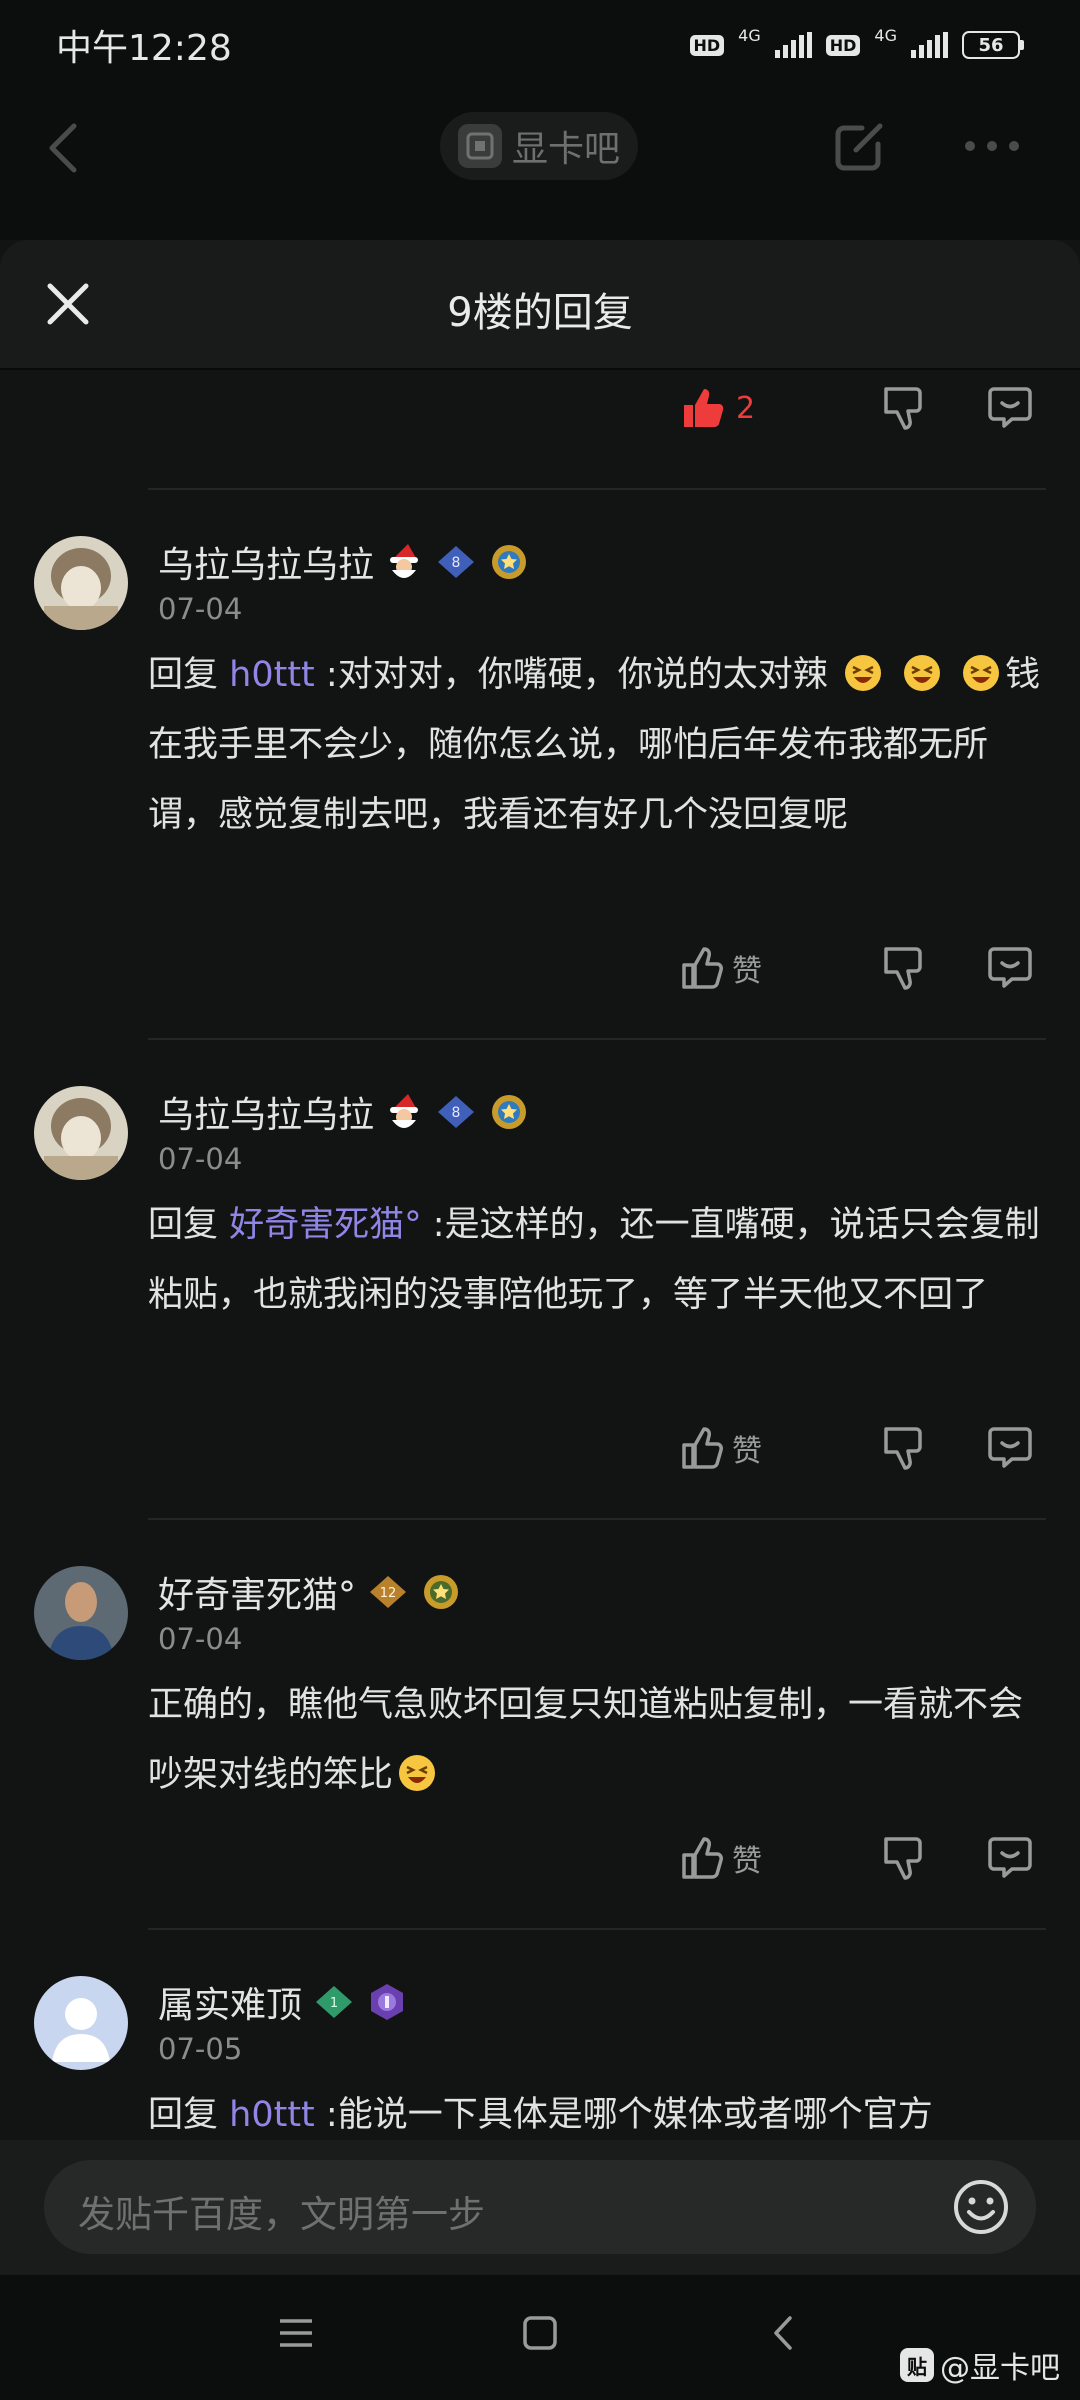 This screenshot has height=2400, width=1080. What do you see at coordinates (992, 146) in the screenshot?
I see `more-icon` at bounding box center [992, 146].